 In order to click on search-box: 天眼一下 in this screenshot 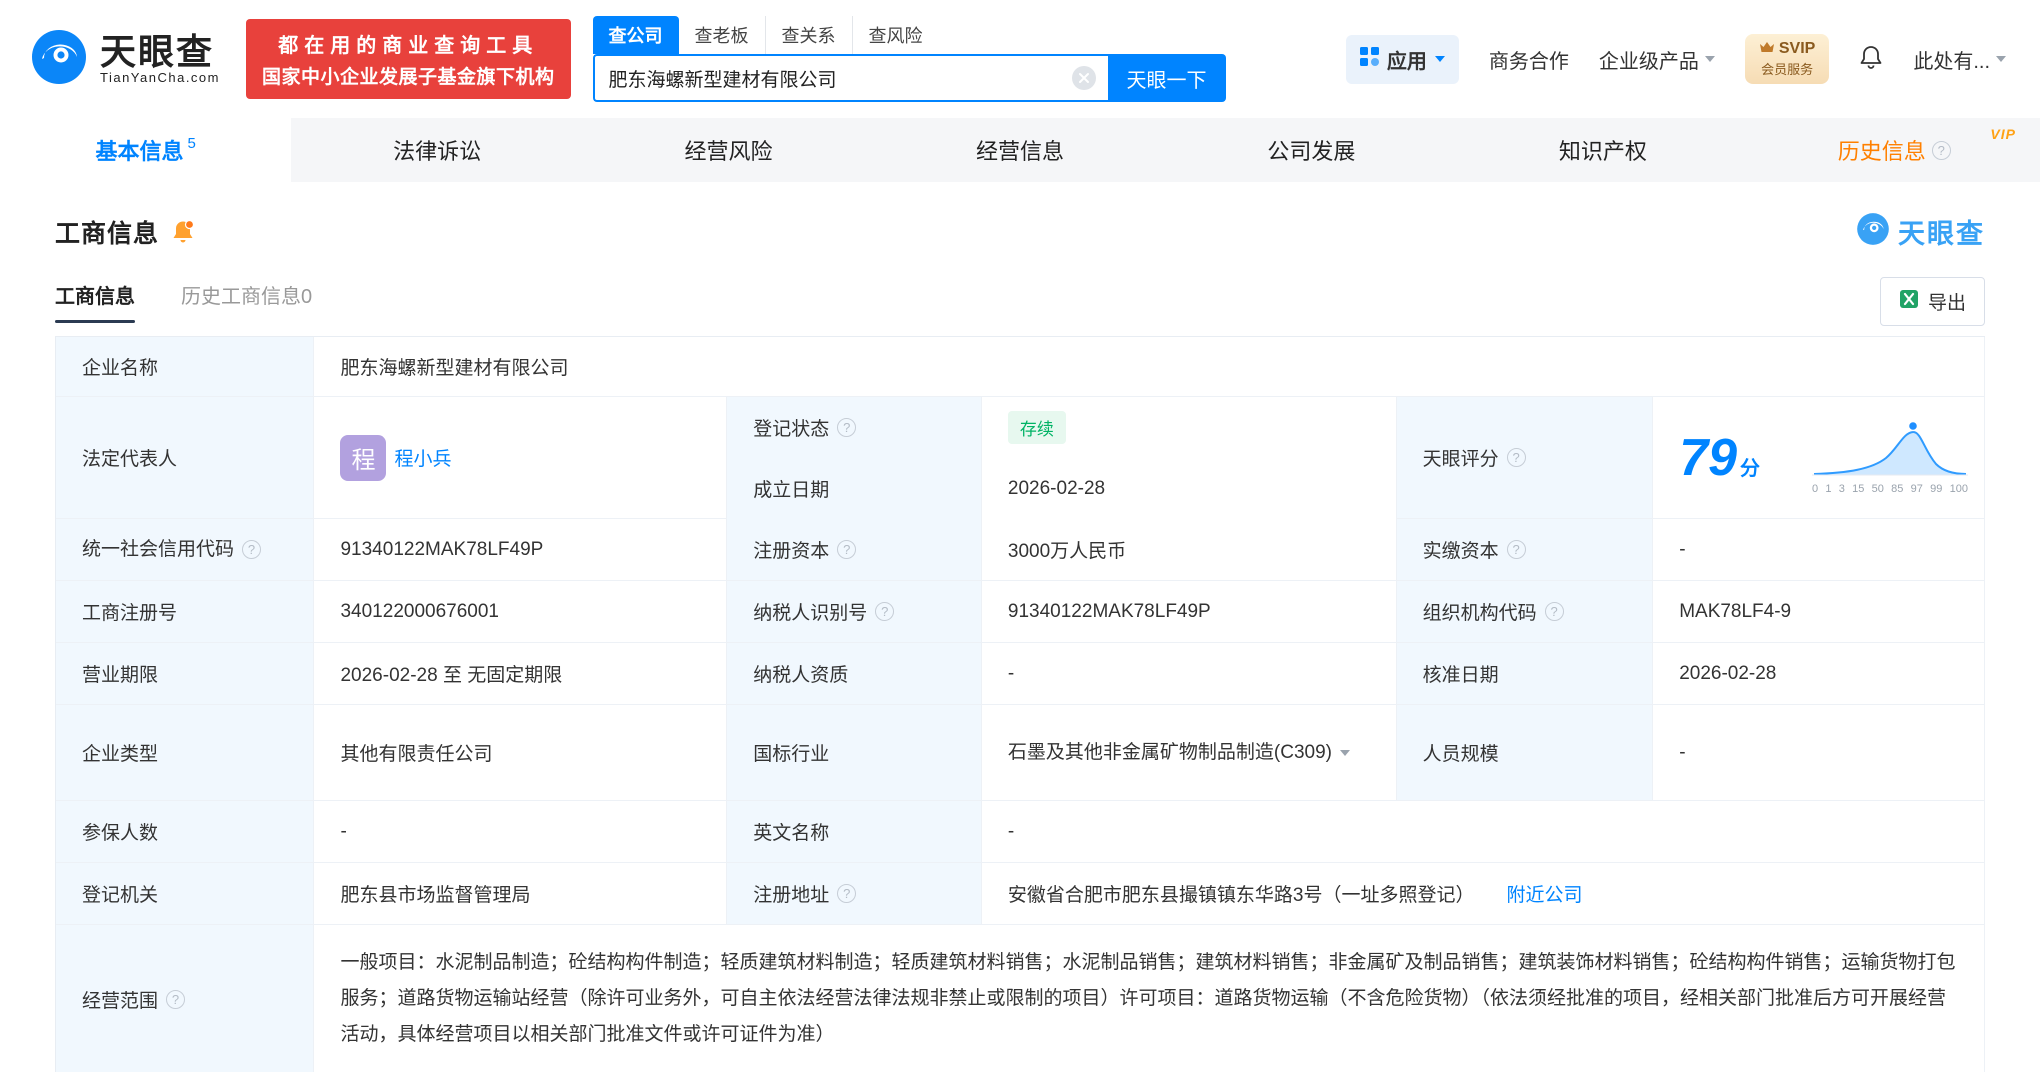, I will do `click(909, 78)`.